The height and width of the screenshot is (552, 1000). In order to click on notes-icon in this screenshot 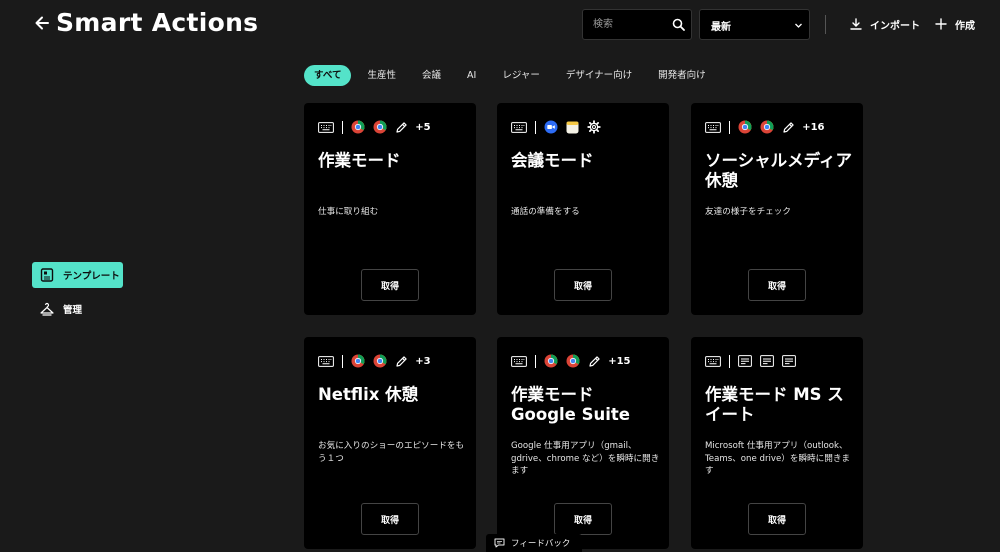, I will do `click(572, 127)`.